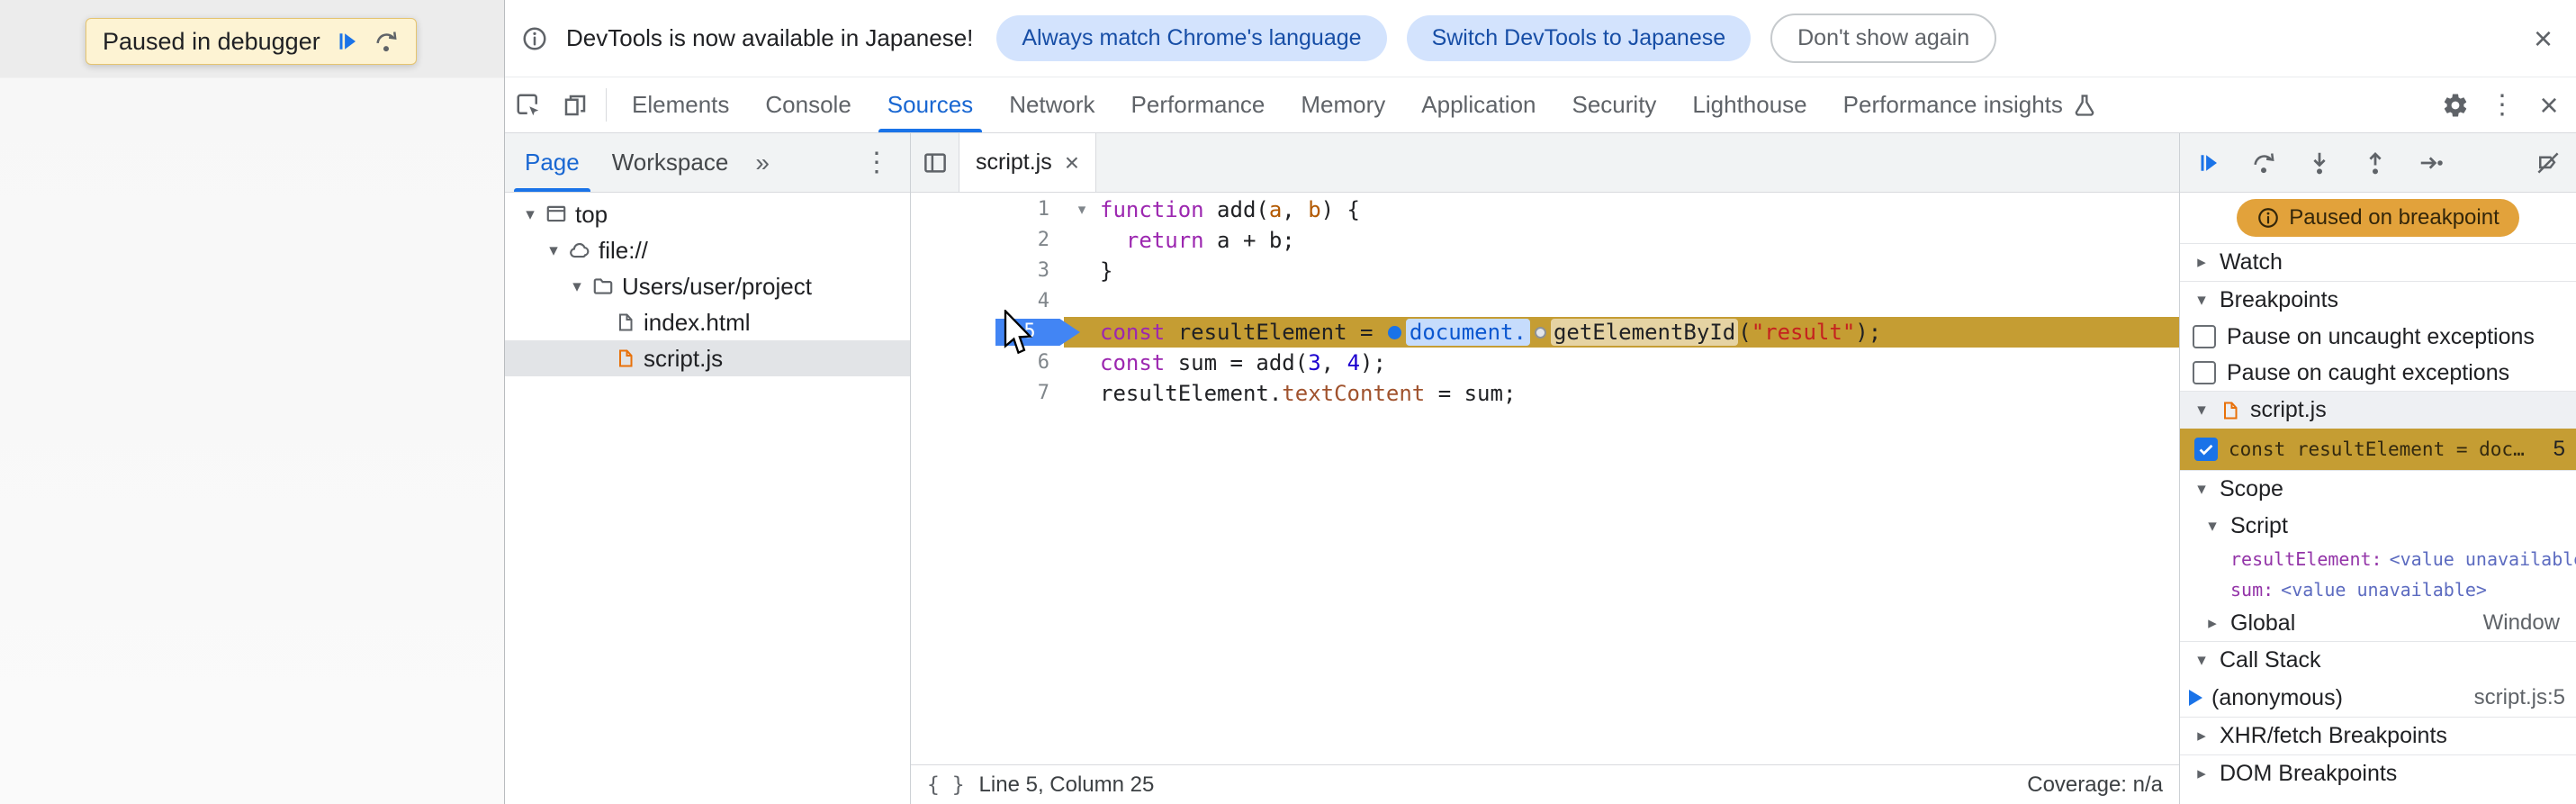  What do you see at coordinates (528, 104) in the screenshot?
I see `inspect-element-icon` at bounding box center [528, 104].